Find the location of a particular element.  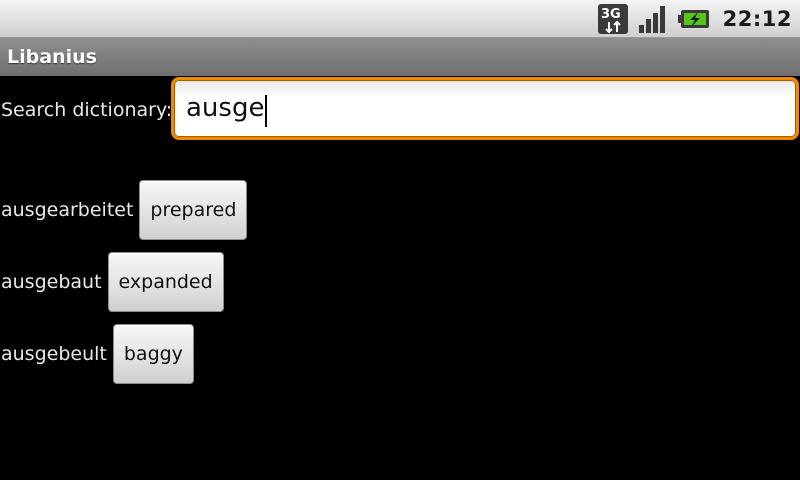

translation-button: baggy is located at coordinates (153, 354).